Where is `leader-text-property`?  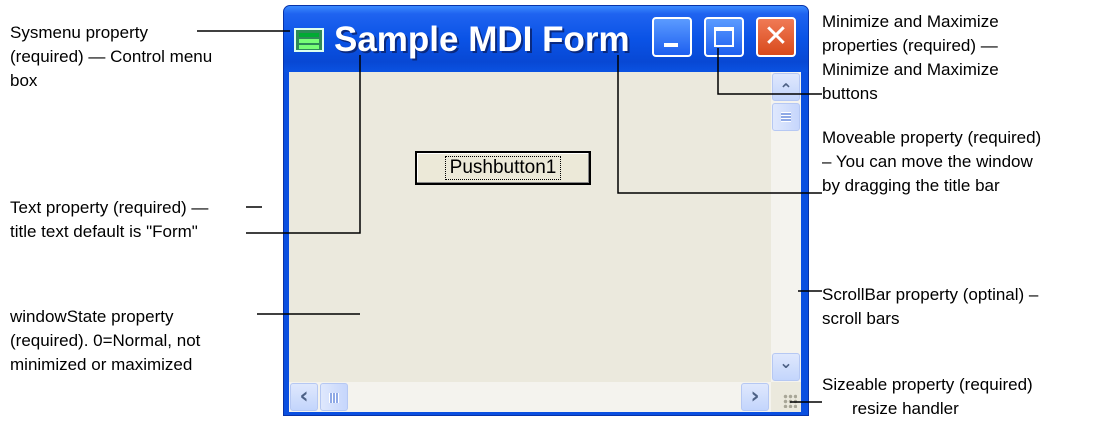
leader-text-property is located at coordinates (303, 144).